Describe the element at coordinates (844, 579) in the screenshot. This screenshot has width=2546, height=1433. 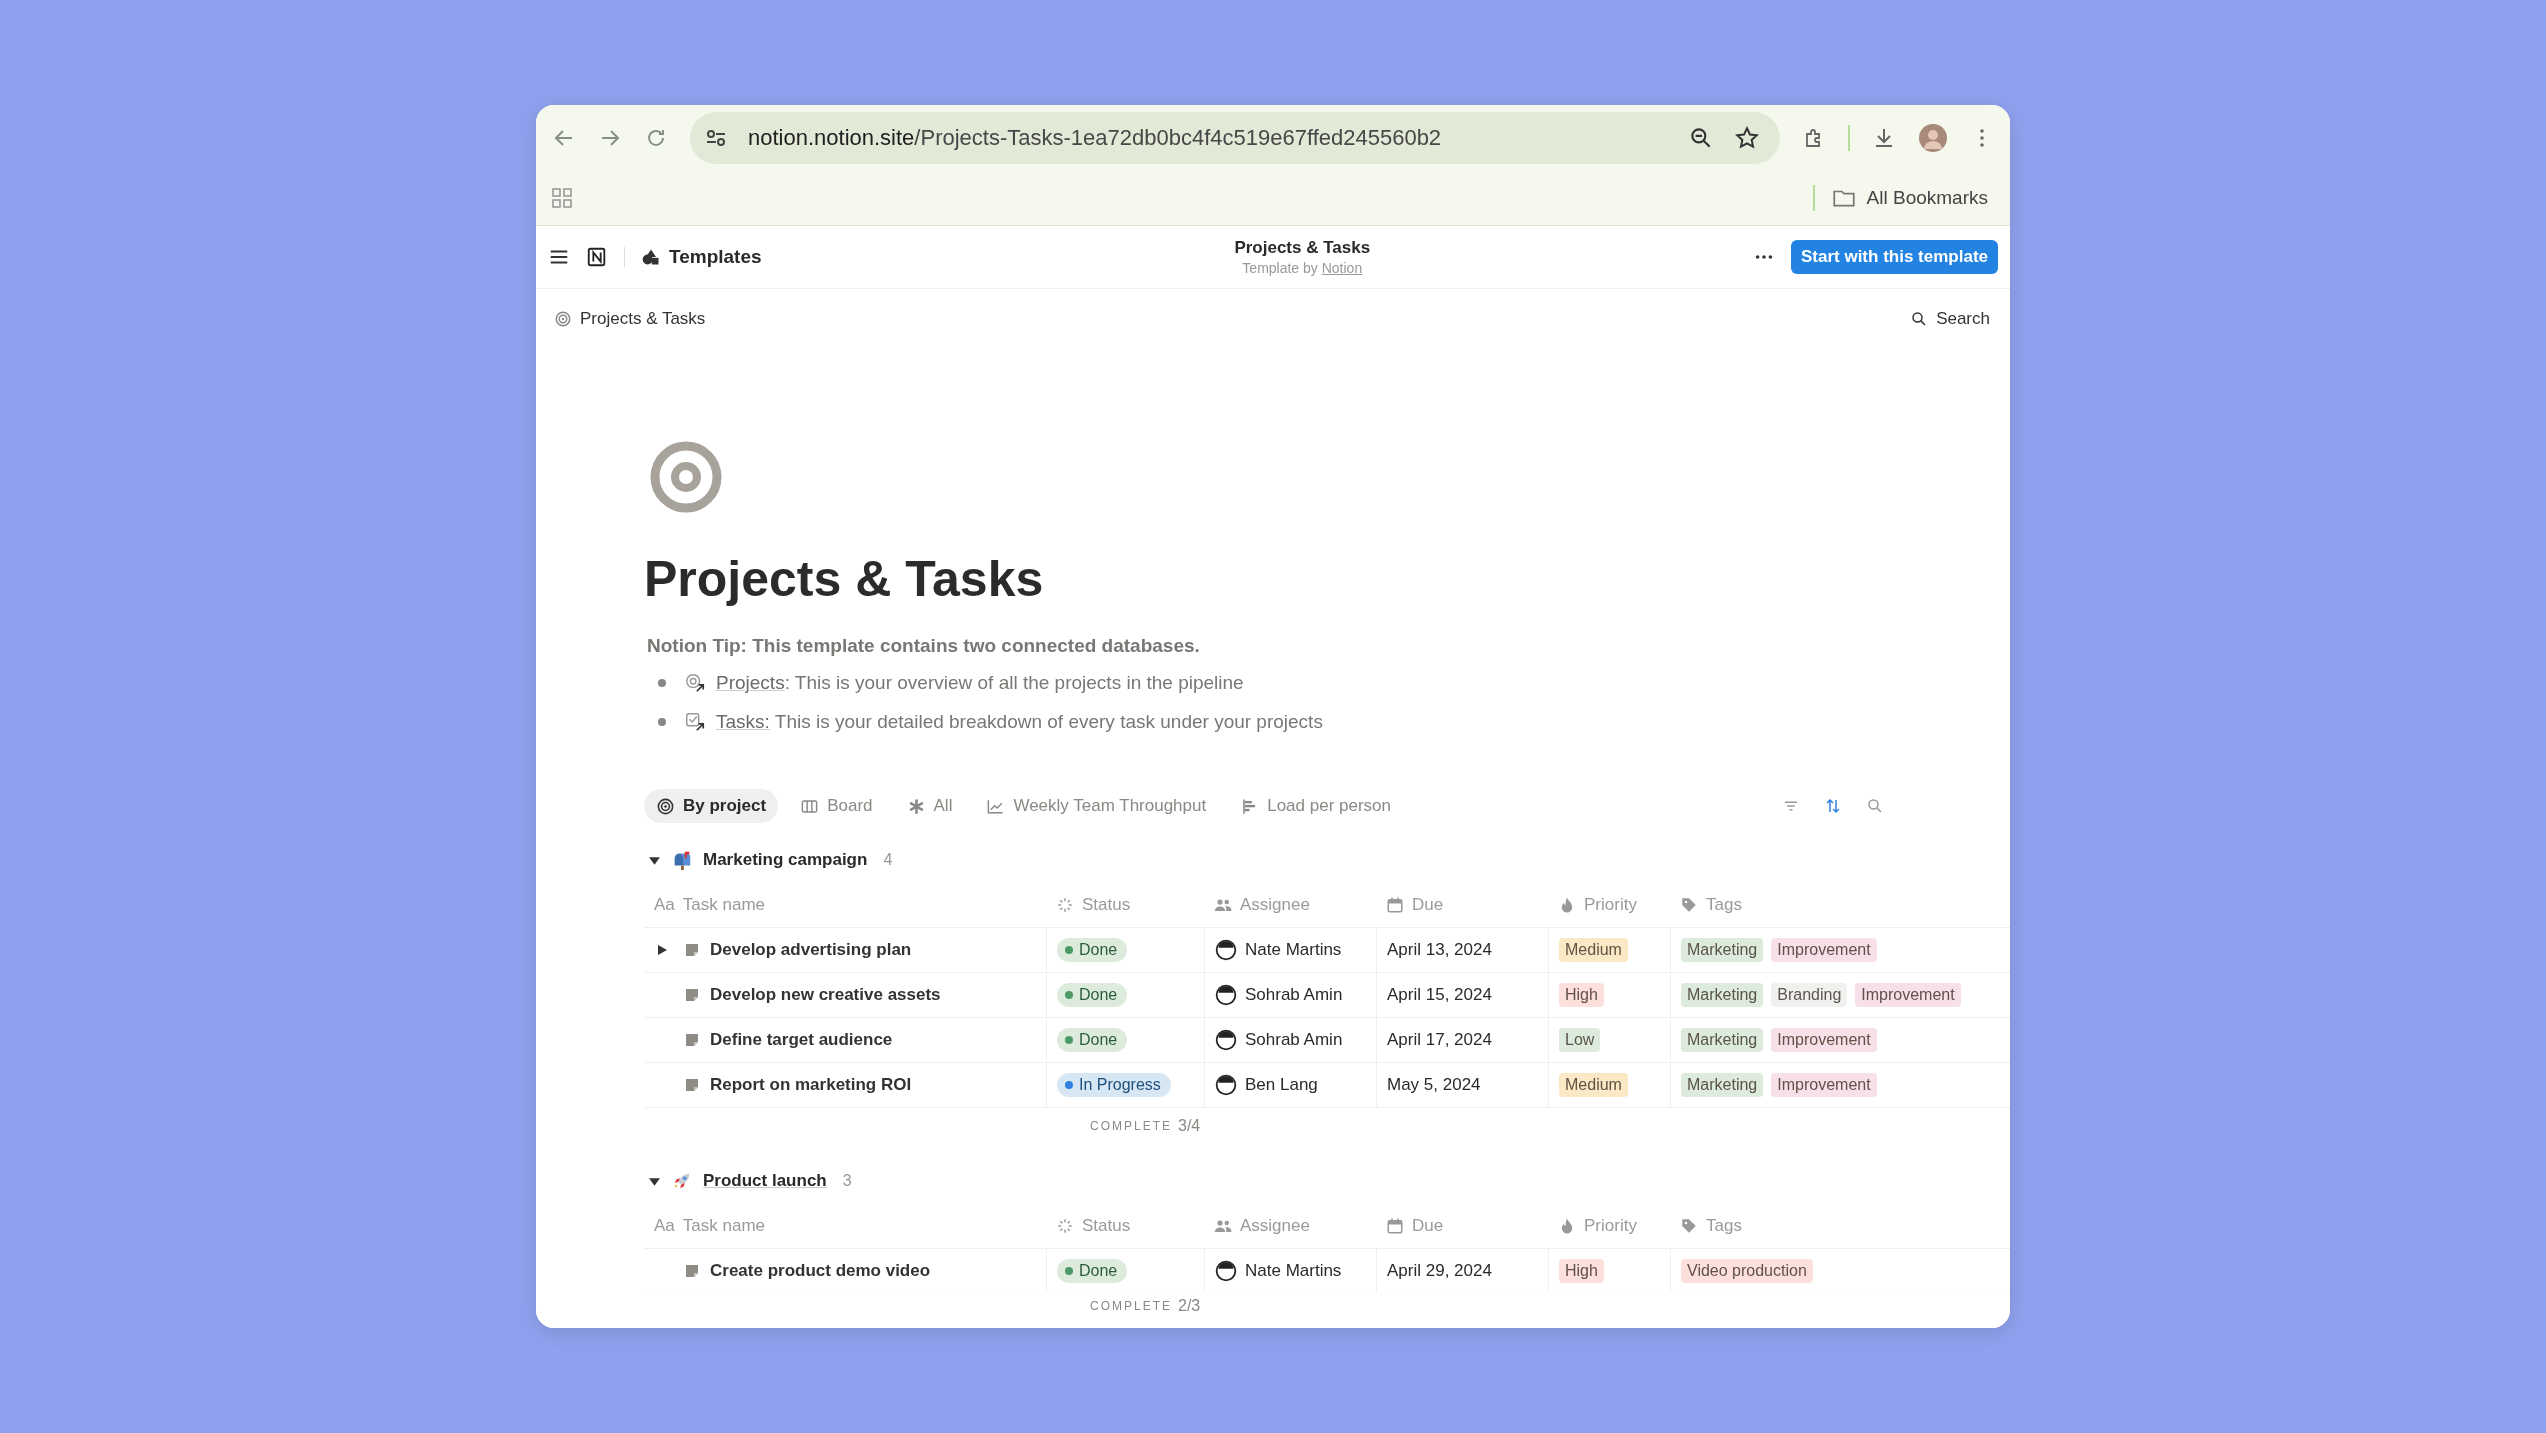
I see `page-title: Projects & Tasks` at that location.